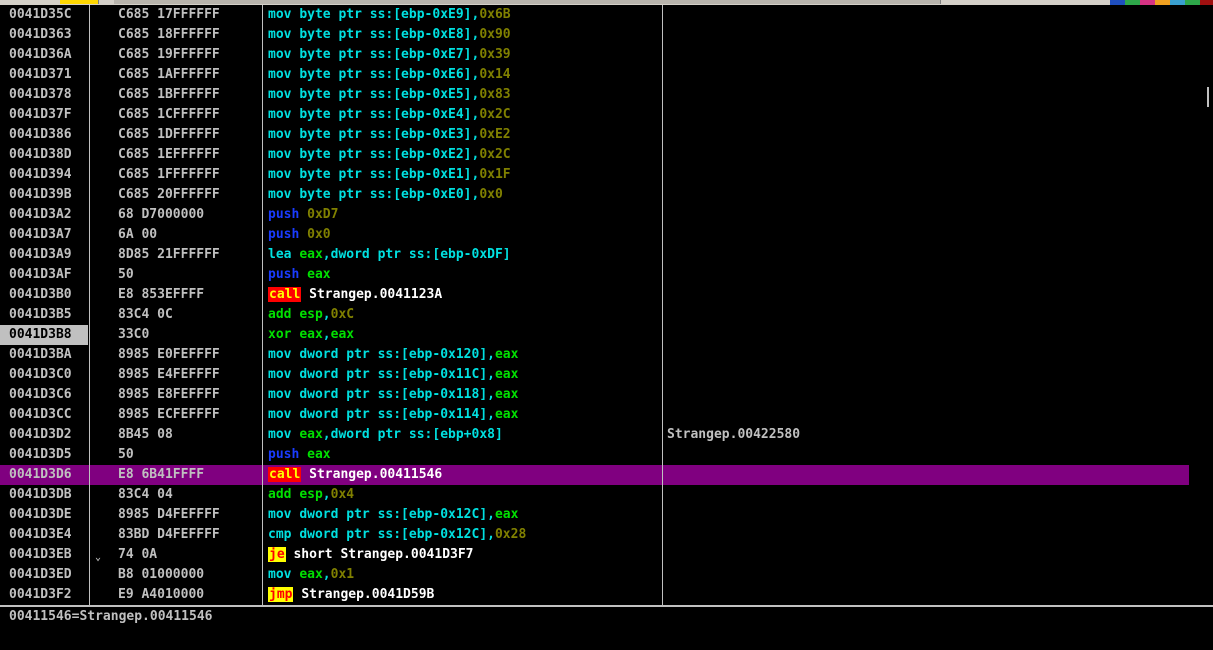 This screenshot has height=650, width=1213. Describe the element at coordinates (303, 215) in the screenshot. I see `instruction-cell: push 0xD7` at that location.